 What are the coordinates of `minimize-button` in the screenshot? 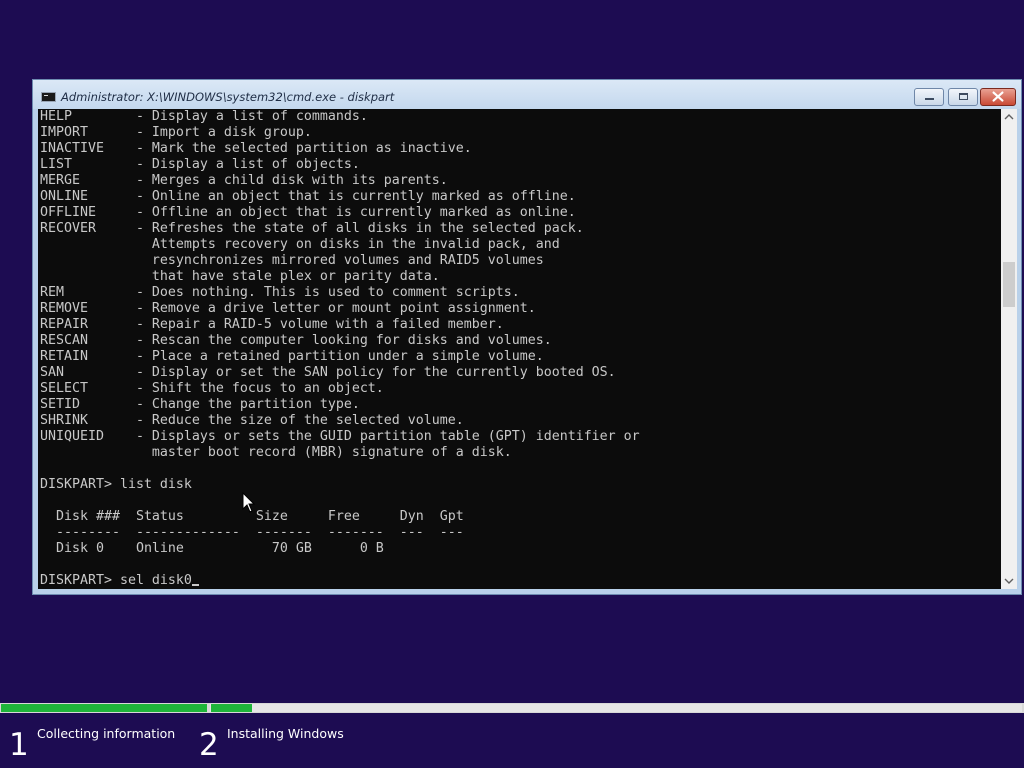 It's located at (929, 97).